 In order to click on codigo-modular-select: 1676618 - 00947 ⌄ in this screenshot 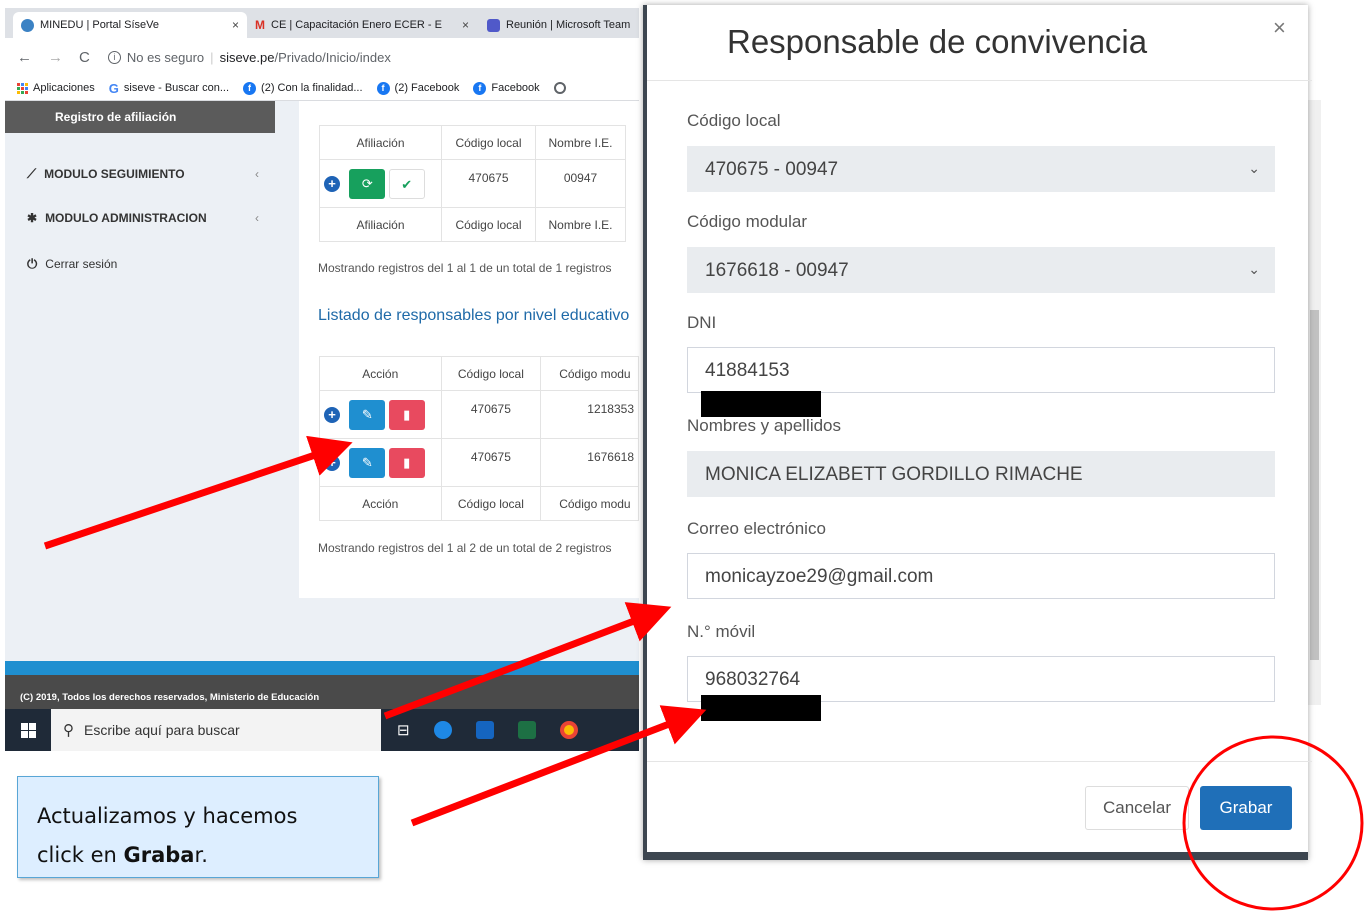, I will do `click(981, 270)`.